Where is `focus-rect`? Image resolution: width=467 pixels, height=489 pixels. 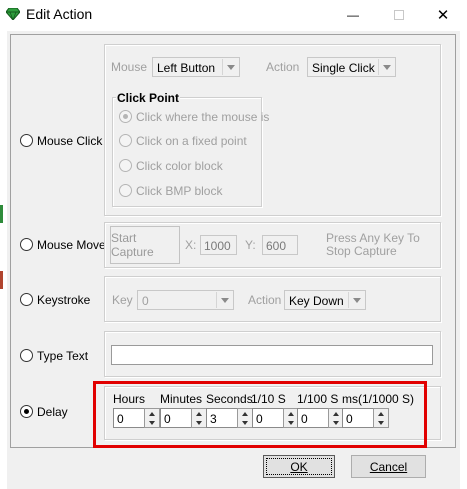 focus-rect is located at coordinates (299, 466).